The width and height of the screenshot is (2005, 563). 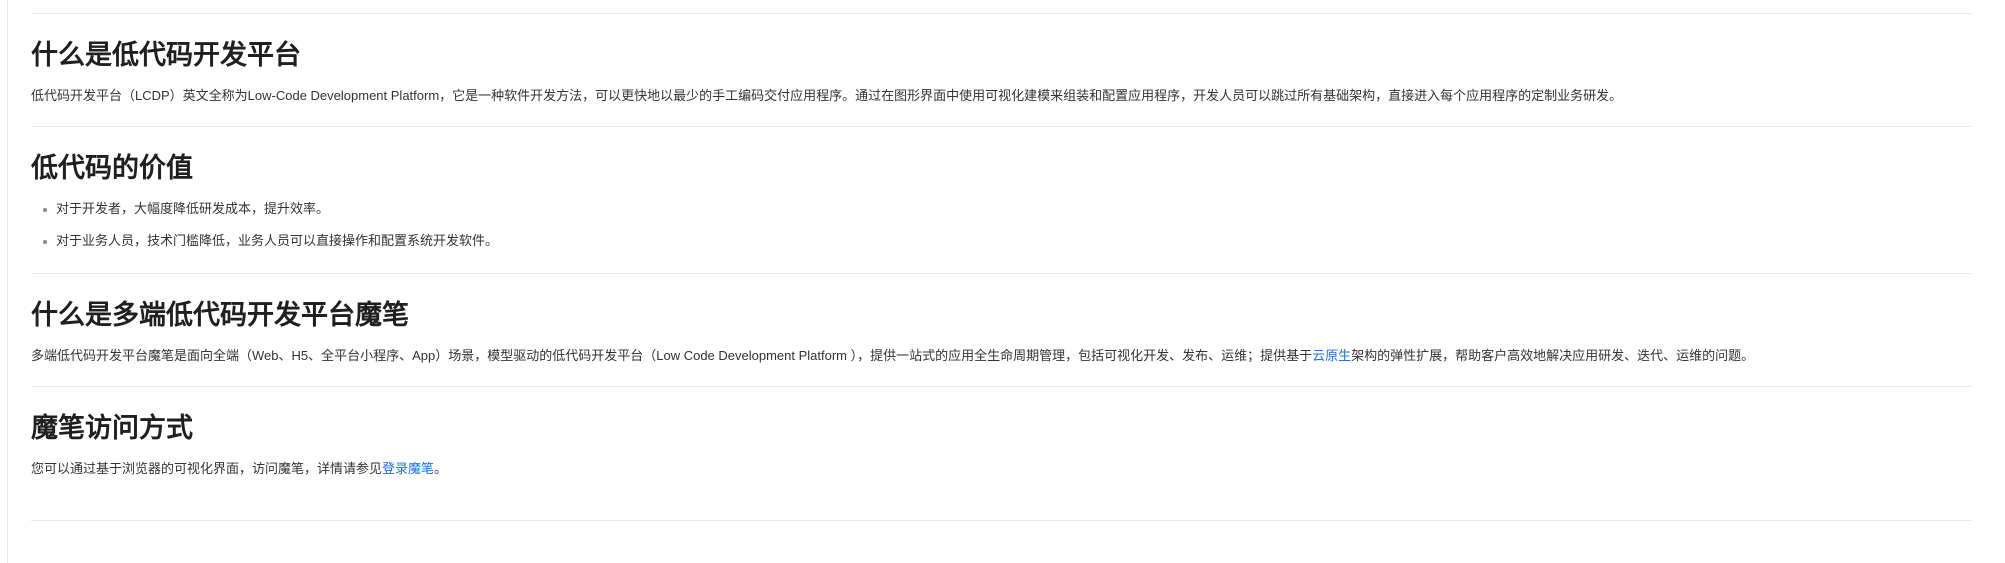 What do you see at coordinates (1001, 469) in the screenshot?
I see `section-paragraph: 您可以通过基于浏览器的可视化界面，访问魔笔，详情请参见登录魔笔。` at bounding box center [1001, 469].